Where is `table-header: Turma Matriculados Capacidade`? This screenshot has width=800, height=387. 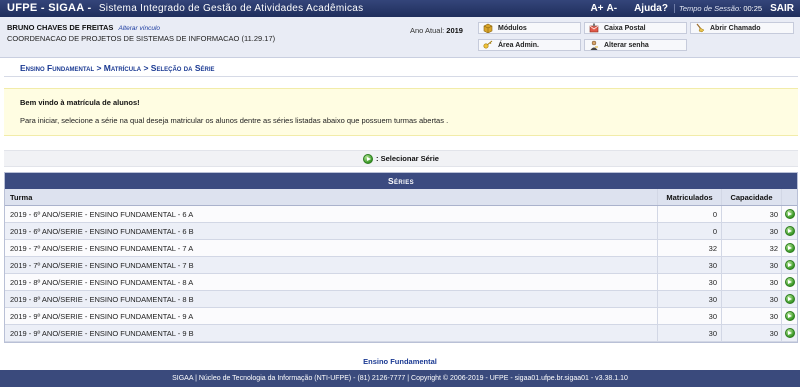
table-header: Turma Matriculados Capacidade is located at coordinates (401, 197).